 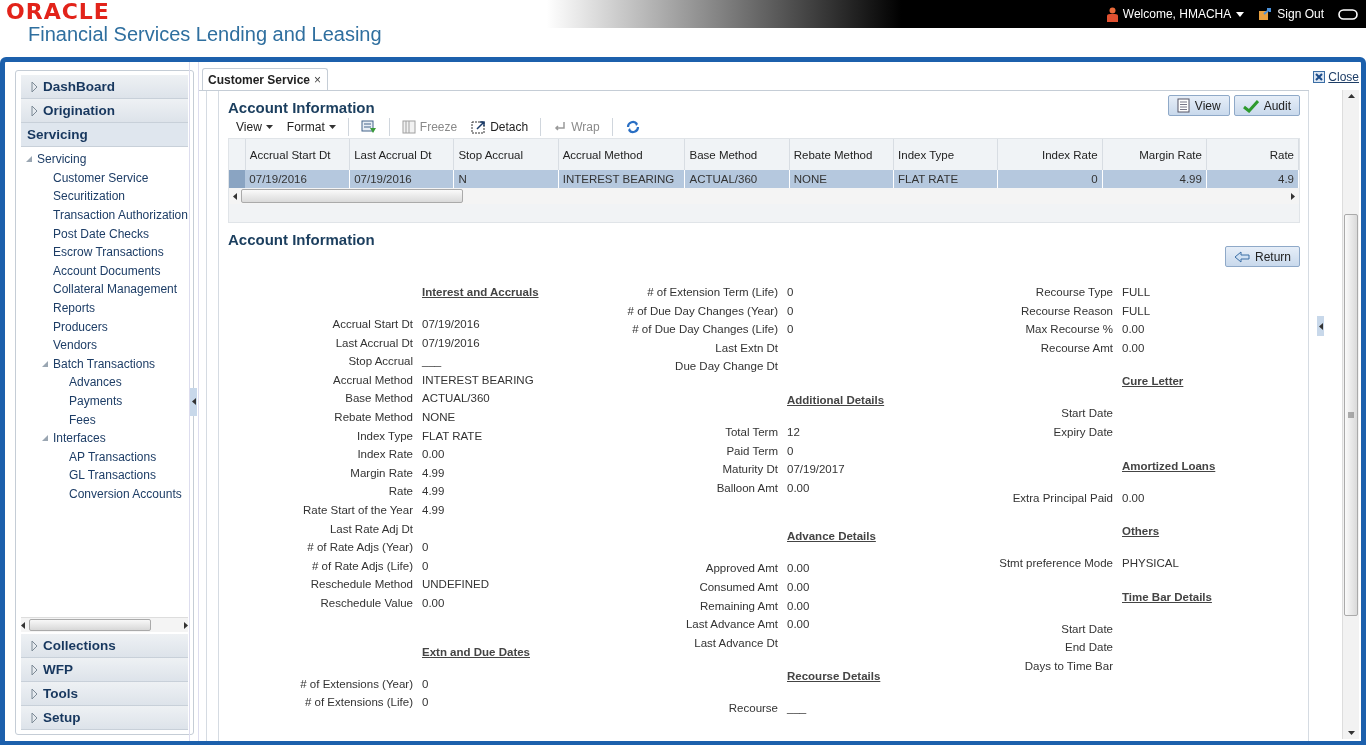 I want to click on tree-item: Producers, so click(x=80, y=326).